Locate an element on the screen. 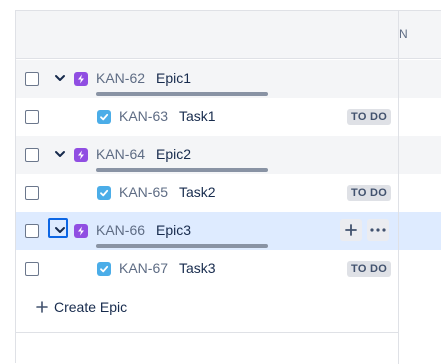 The height and width of the screenshot is (364, 441). table-row-epic: KAN-62 Epic1 is located at coordinates (228, 79).